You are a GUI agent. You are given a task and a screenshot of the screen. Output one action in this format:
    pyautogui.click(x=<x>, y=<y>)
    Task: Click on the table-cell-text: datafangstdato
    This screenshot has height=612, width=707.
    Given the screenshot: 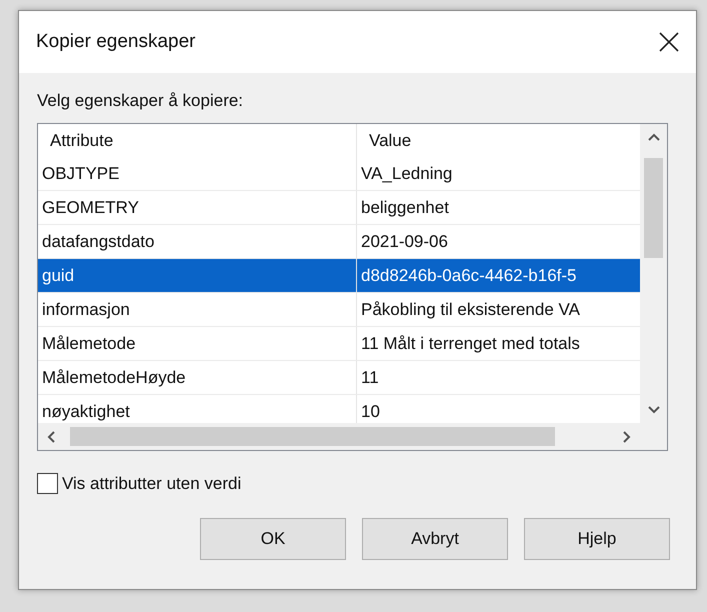 What is the action you would take?
    pyautogui.click(x=98, y=242)
    